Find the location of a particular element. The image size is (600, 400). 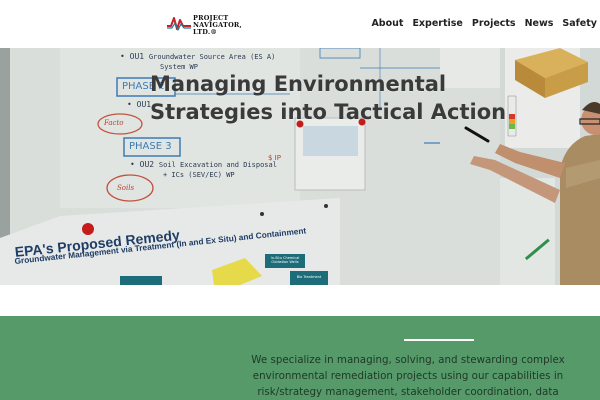

hero-title-line-1: Managing Environmental is located at coordinates (298, 84).